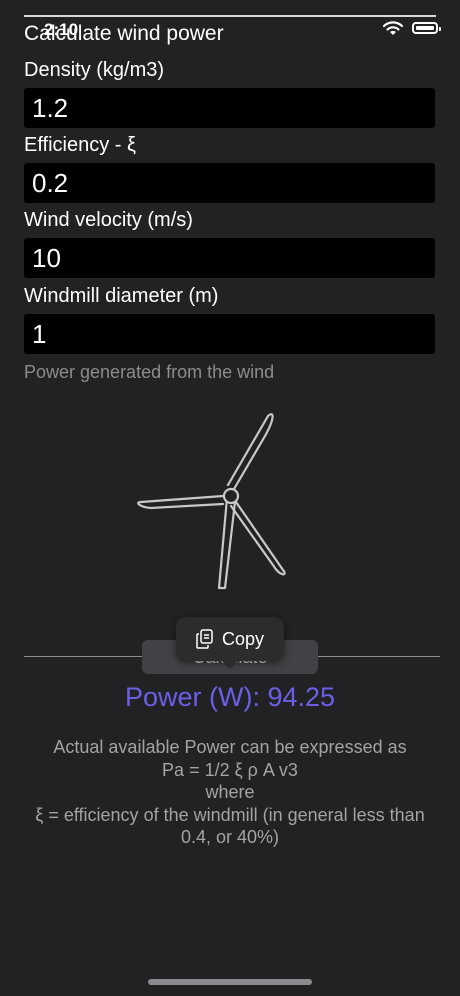 This screenshot has width=460, height=996. I want to click on status-time: 2:10, so click(61, 29).